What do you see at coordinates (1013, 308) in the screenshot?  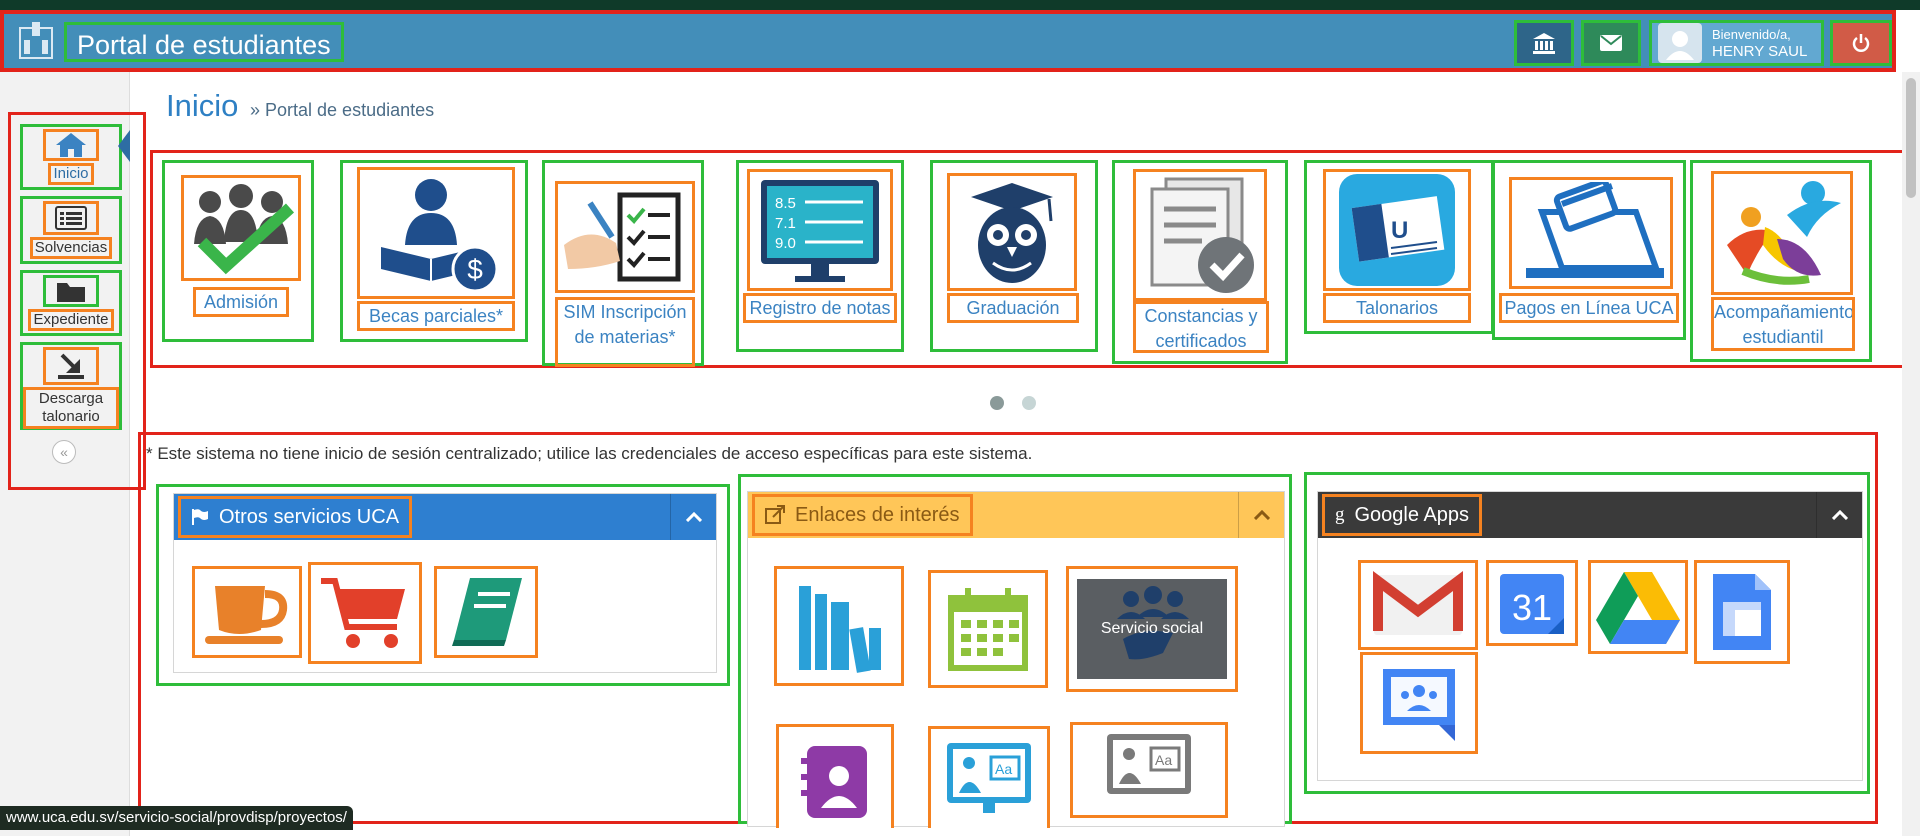 I see `tile-label: Graduación` at bounding box center [1013, 308].